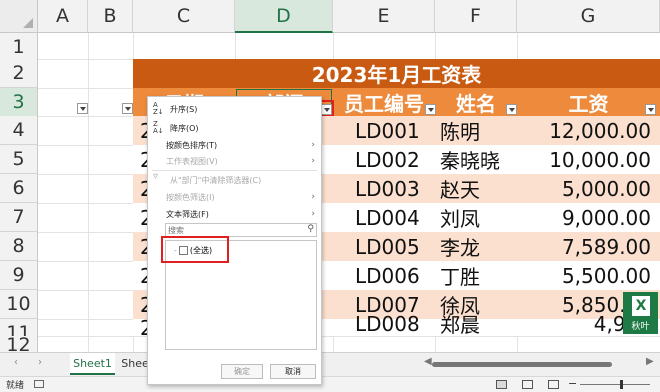 The width and height of the screenshot is (660, 392). I want to click on filter-dropdown-employee-id, so click(430, 109).